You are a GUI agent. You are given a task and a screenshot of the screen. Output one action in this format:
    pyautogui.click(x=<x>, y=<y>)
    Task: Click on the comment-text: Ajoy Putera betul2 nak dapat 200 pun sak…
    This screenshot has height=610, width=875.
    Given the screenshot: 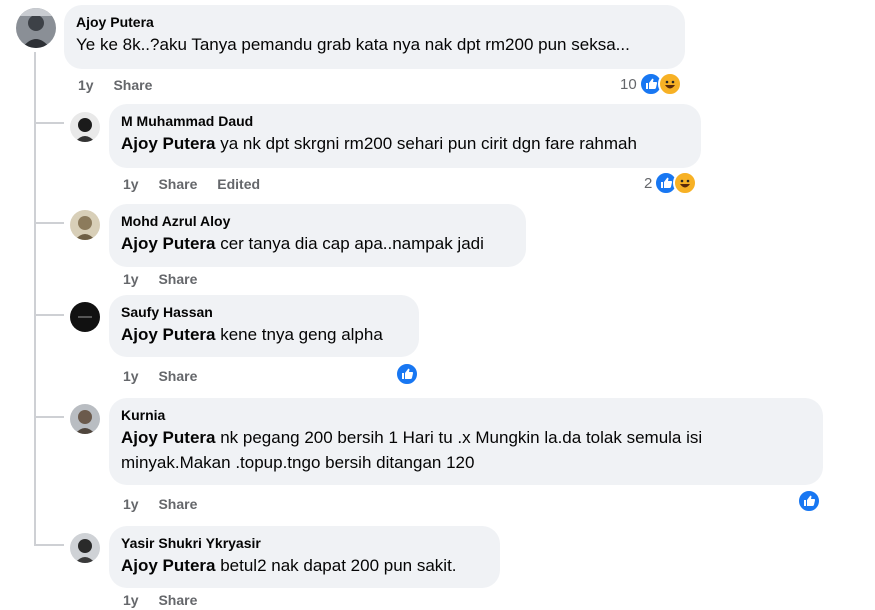 What is the action you would take?
    pyautogui.click(x=304, y=565)
    